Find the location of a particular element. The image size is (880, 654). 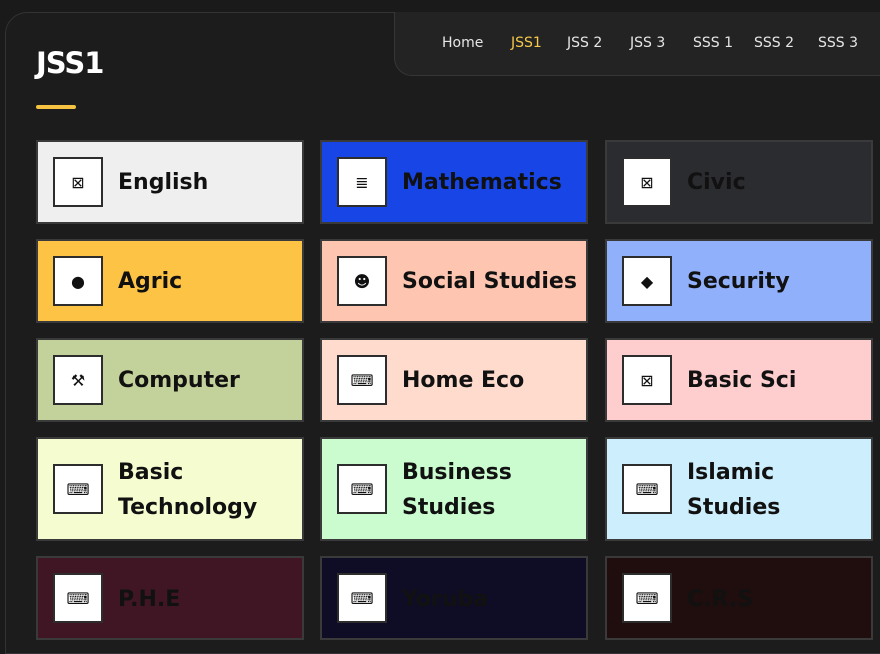

subject-label: Social Studies is located at coordinates (489, 281).